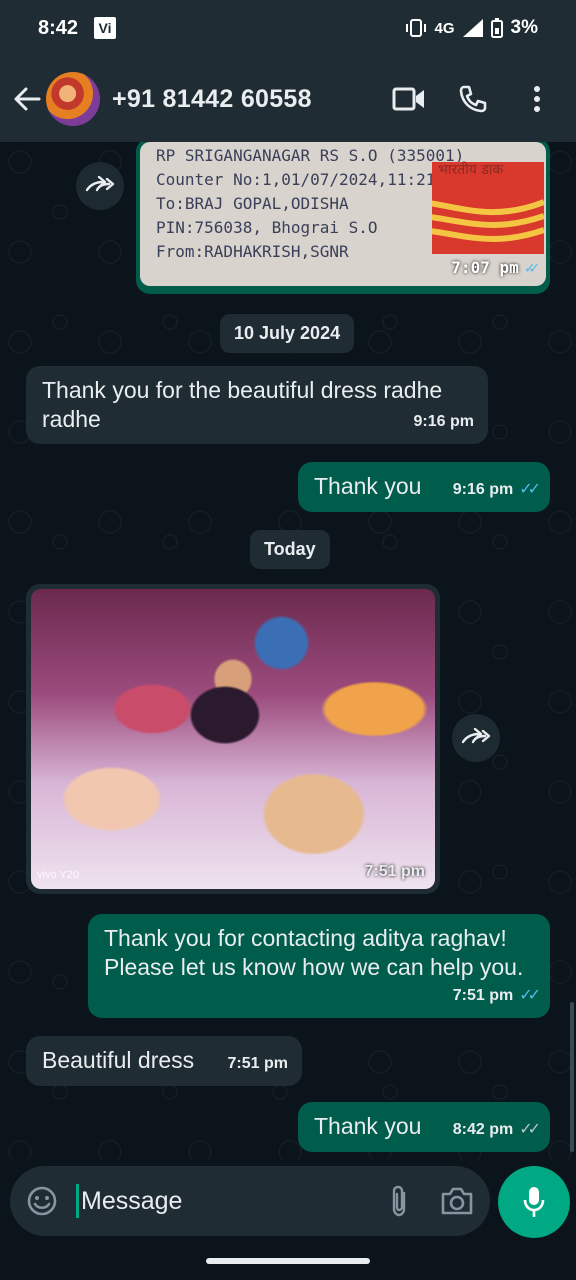 This screenshot has width=576, height=1280. Describe the element at coordinates (288, 1261) in the screenshot. I see `gesture-nav-bar` at that location.